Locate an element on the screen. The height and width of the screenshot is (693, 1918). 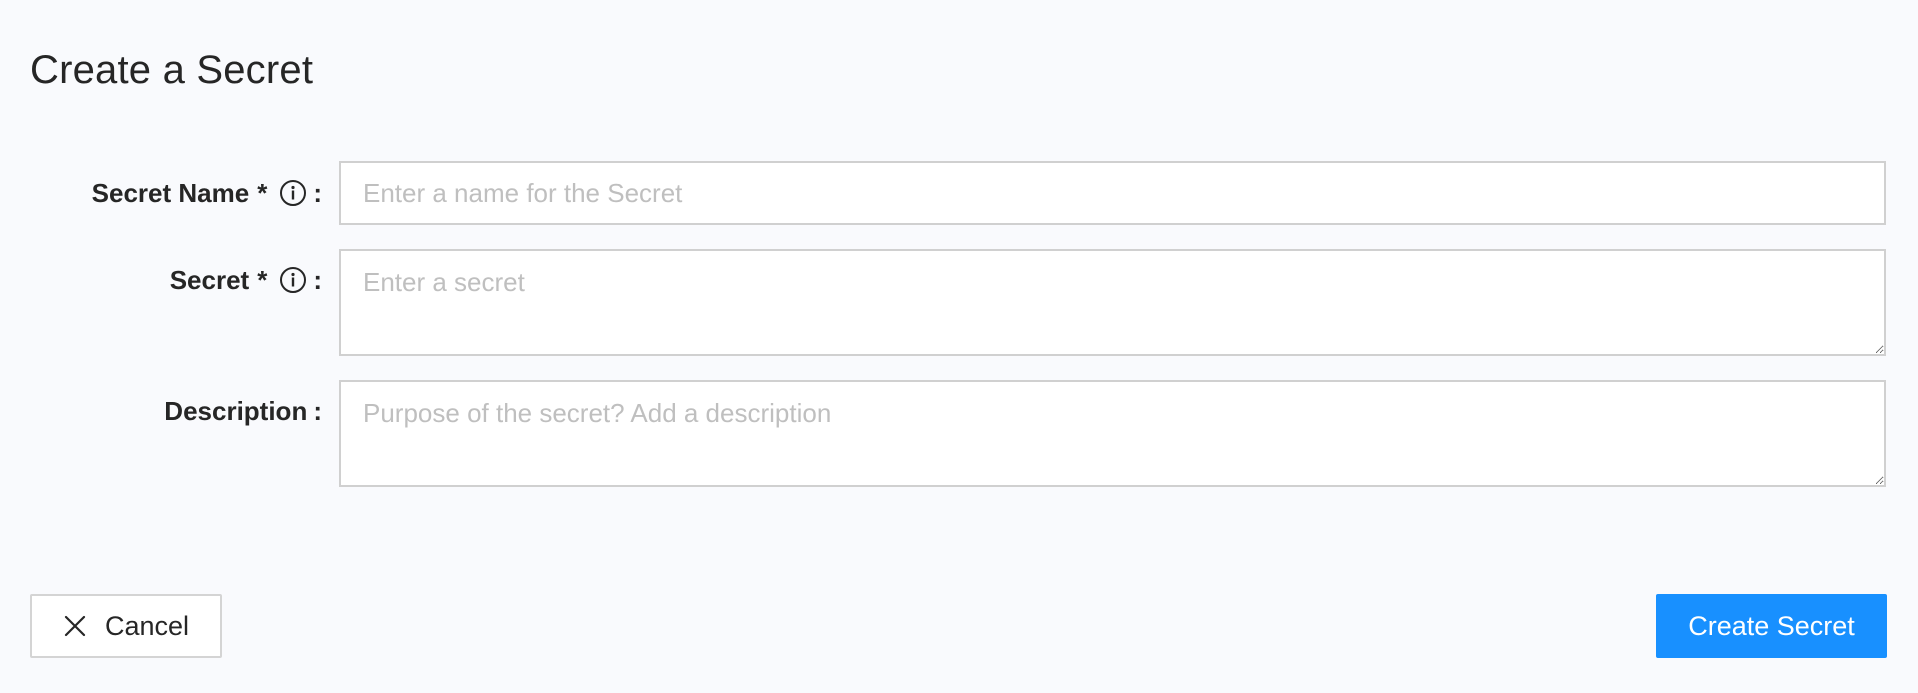
secret-name-label: Secret Name * : is located at coordinates (207, 193).